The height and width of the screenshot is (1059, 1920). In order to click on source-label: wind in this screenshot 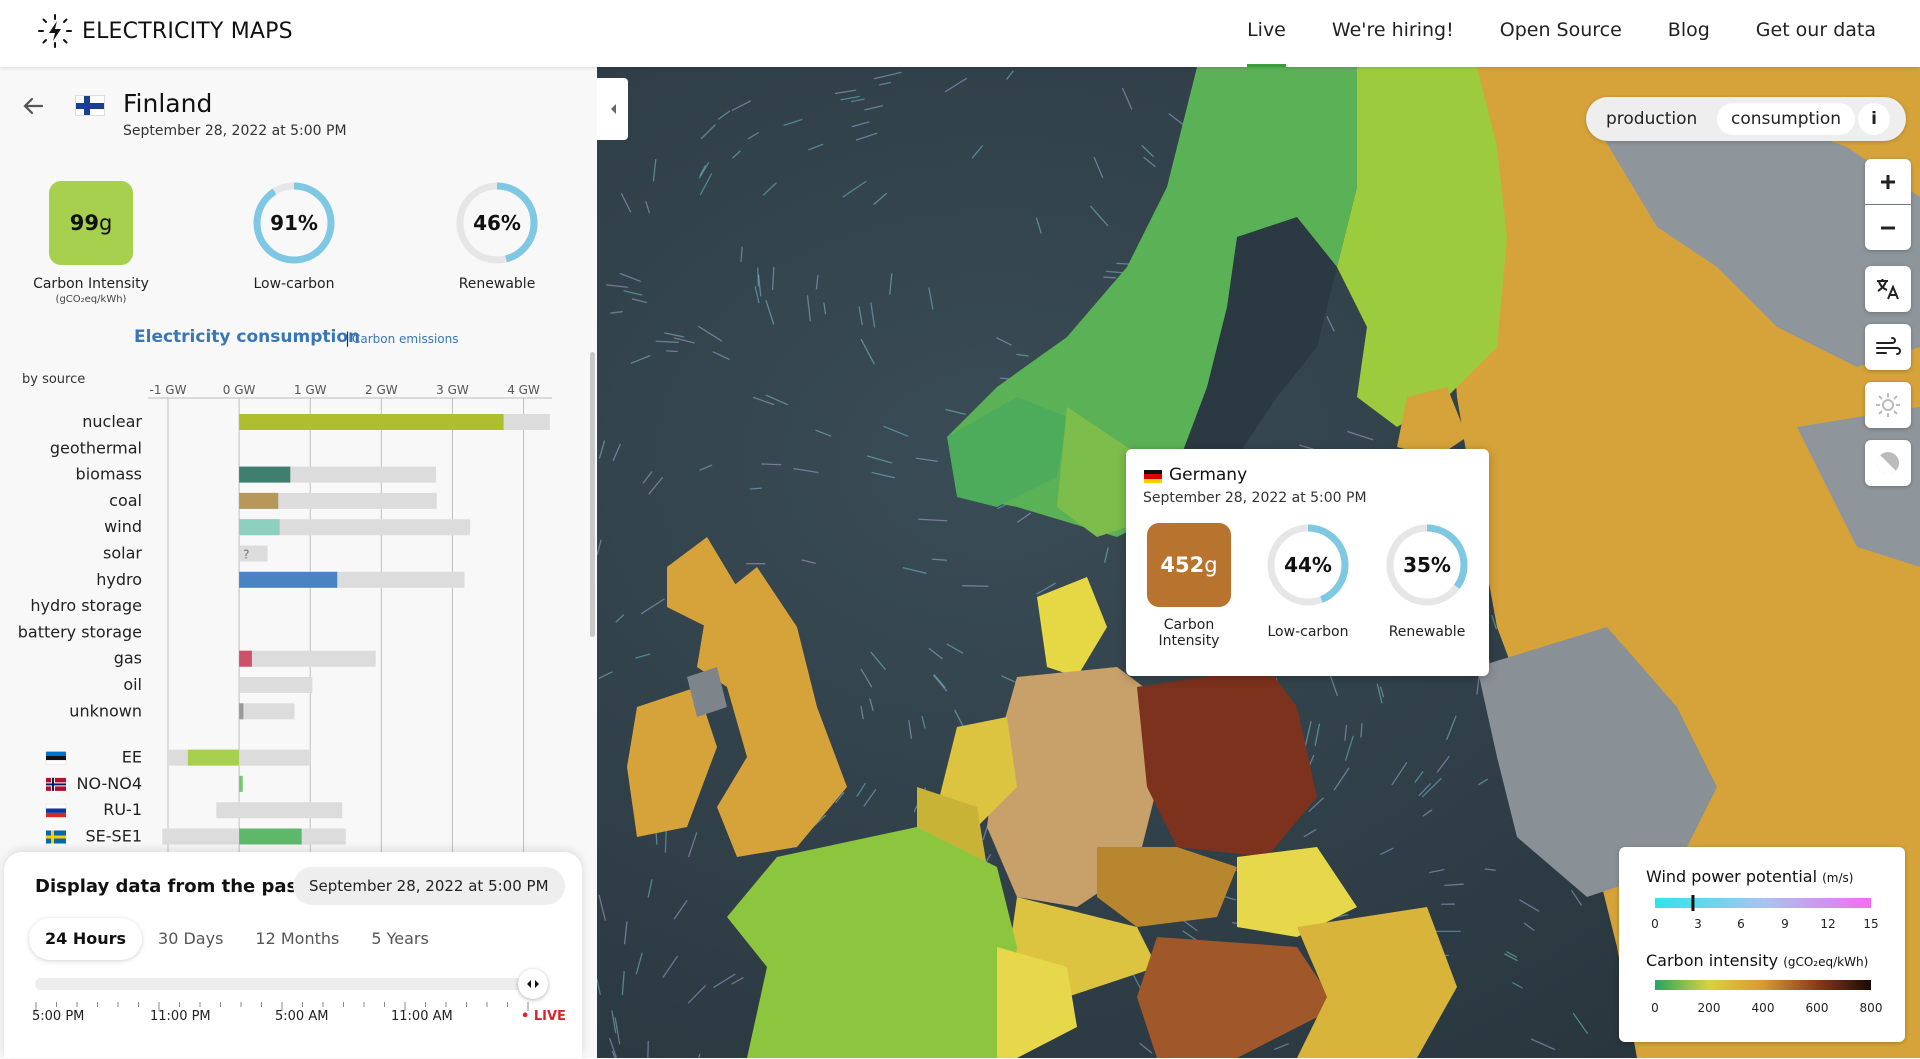, I will do `click(123, 526)`.